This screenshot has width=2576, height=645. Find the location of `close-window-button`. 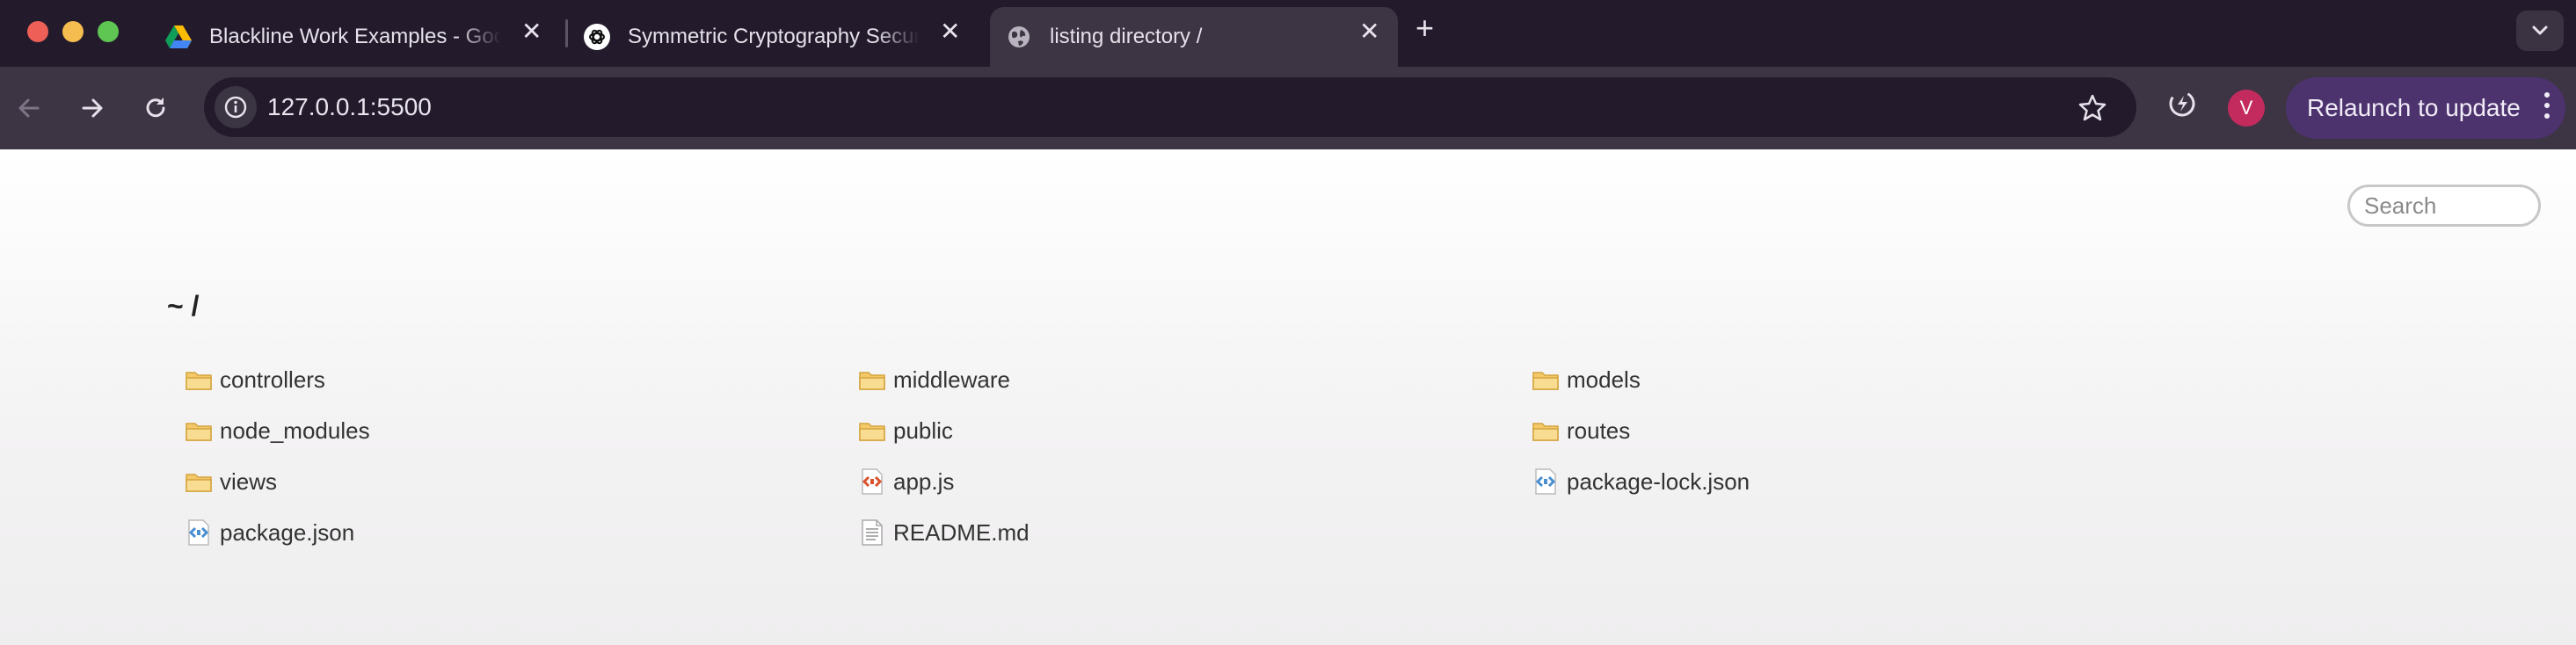

close-window-button is located at coordinates (37, 32).